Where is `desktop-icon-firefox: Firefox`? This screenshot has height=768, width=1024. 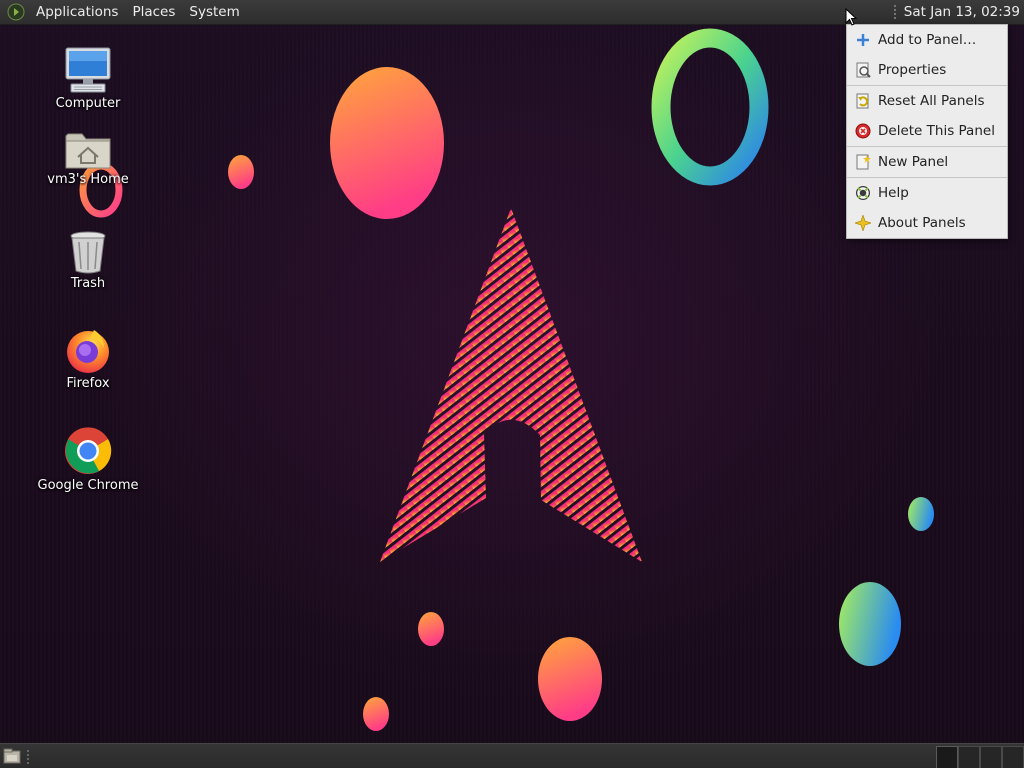
desktop-icon-firefox: Firefox is located at coordinates (88, 358).